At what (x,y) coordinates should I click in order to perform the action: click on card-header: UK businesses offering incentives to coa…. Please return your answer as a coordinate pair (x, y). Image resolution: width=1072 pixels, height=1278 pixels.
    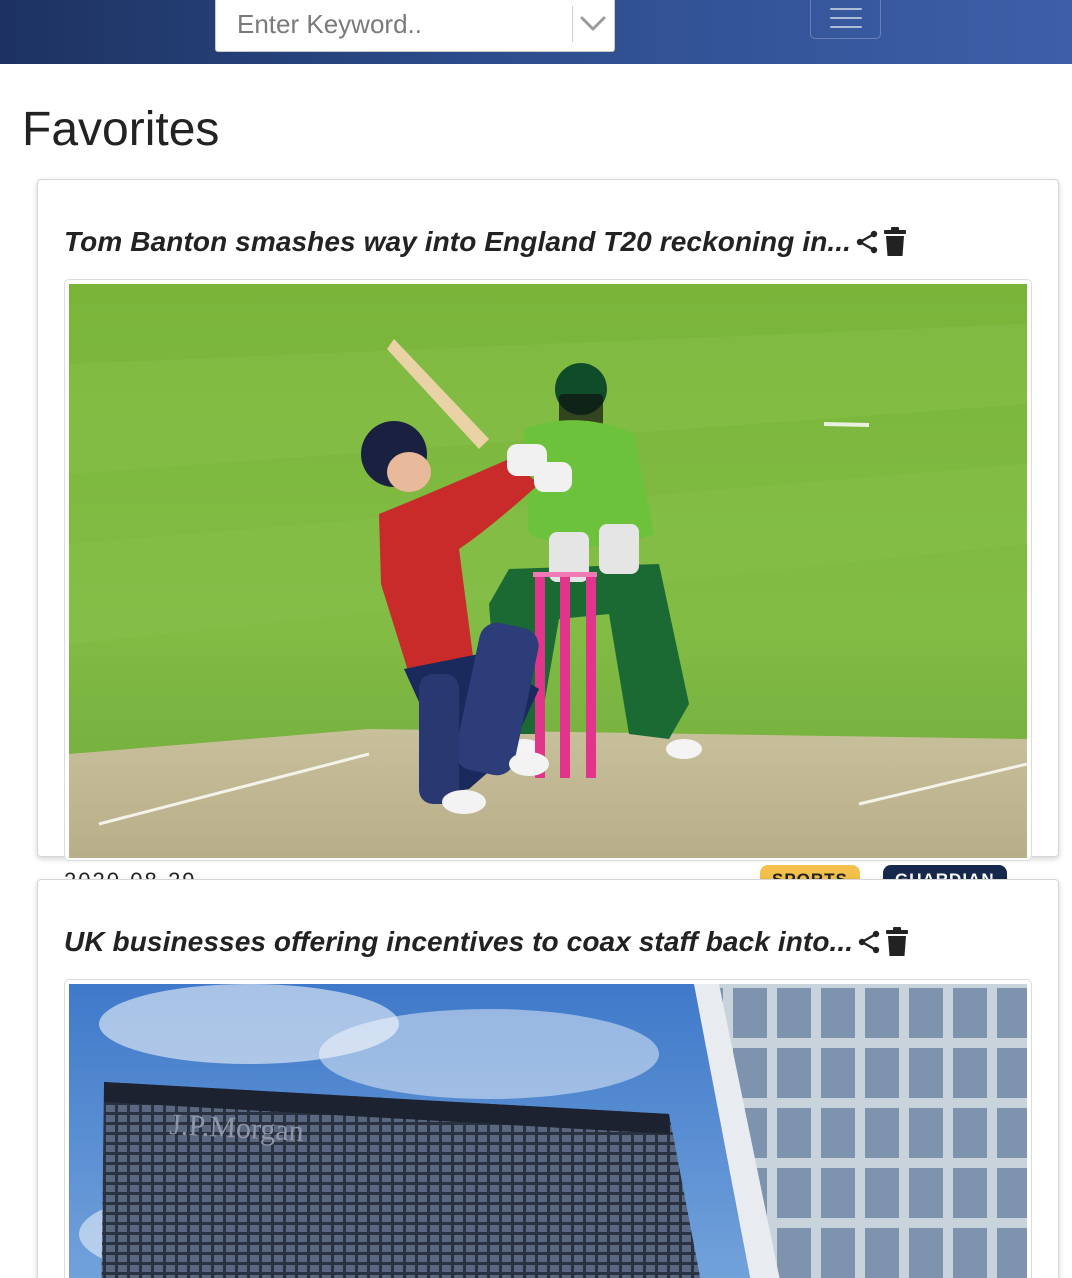
    Looking at the image, I should click on (486, 942).